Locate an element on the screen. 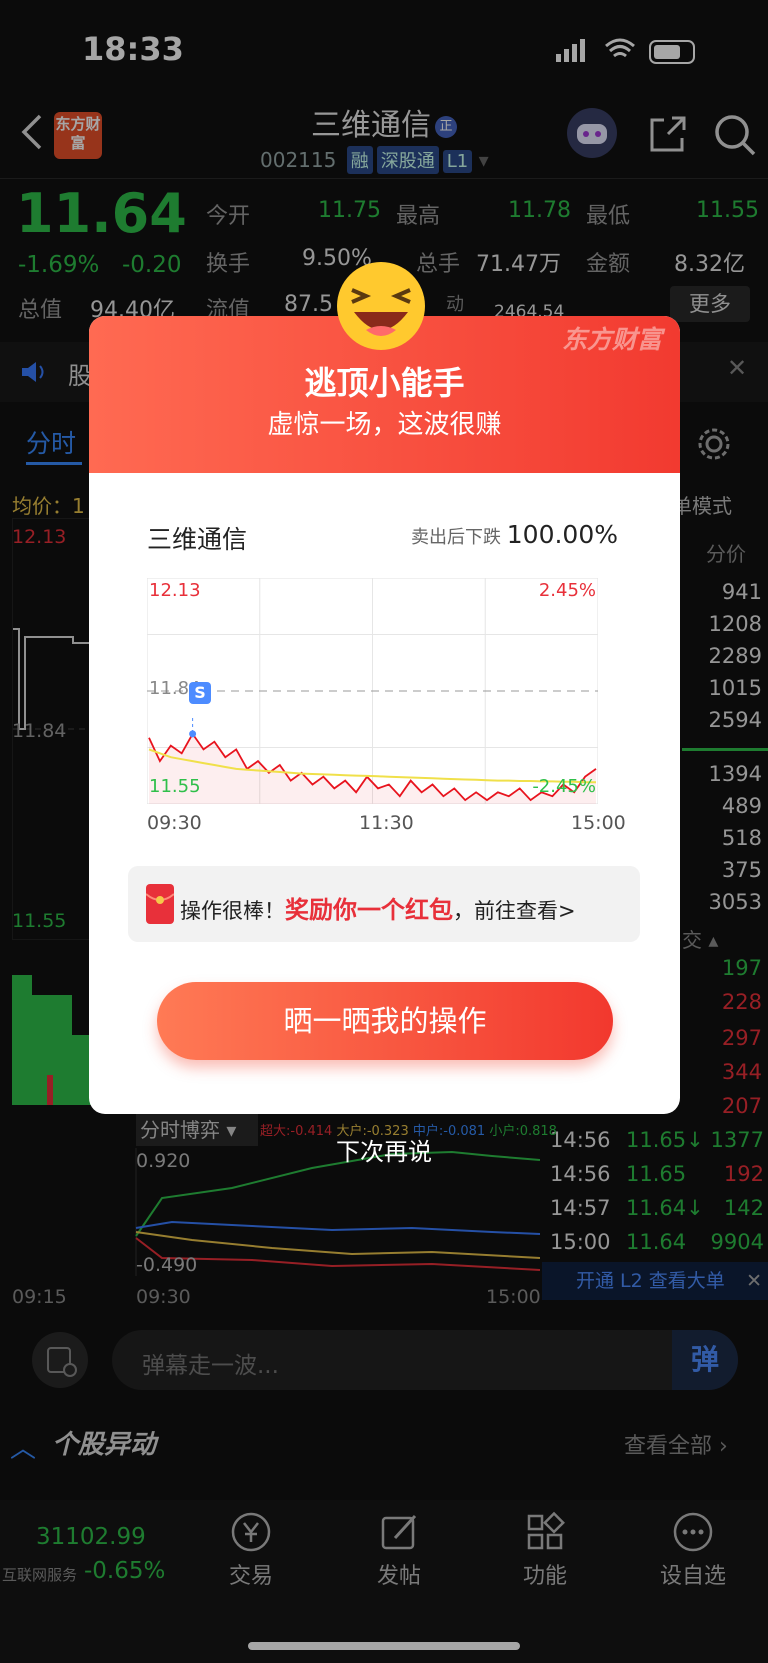 This screenshot has width=768, height=1663. modal-metric: 卖出后下跌 100.00% is located at coordinates (514, 534).